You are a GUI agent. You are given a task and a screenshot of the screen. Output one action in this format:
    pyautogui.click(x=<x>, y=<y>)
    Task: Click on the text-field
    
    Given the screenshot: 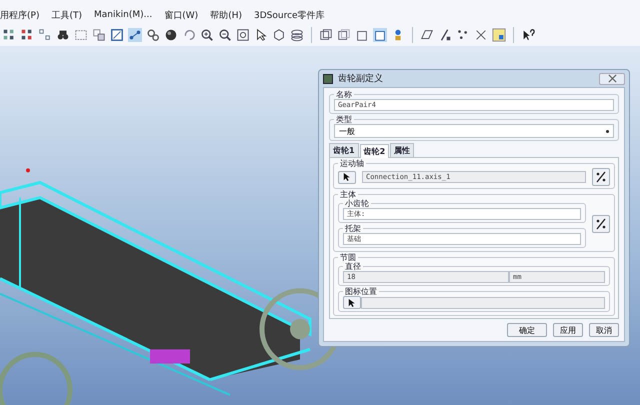 What is the action you would take?
    pyautogui.click(x=483, y=302)
    